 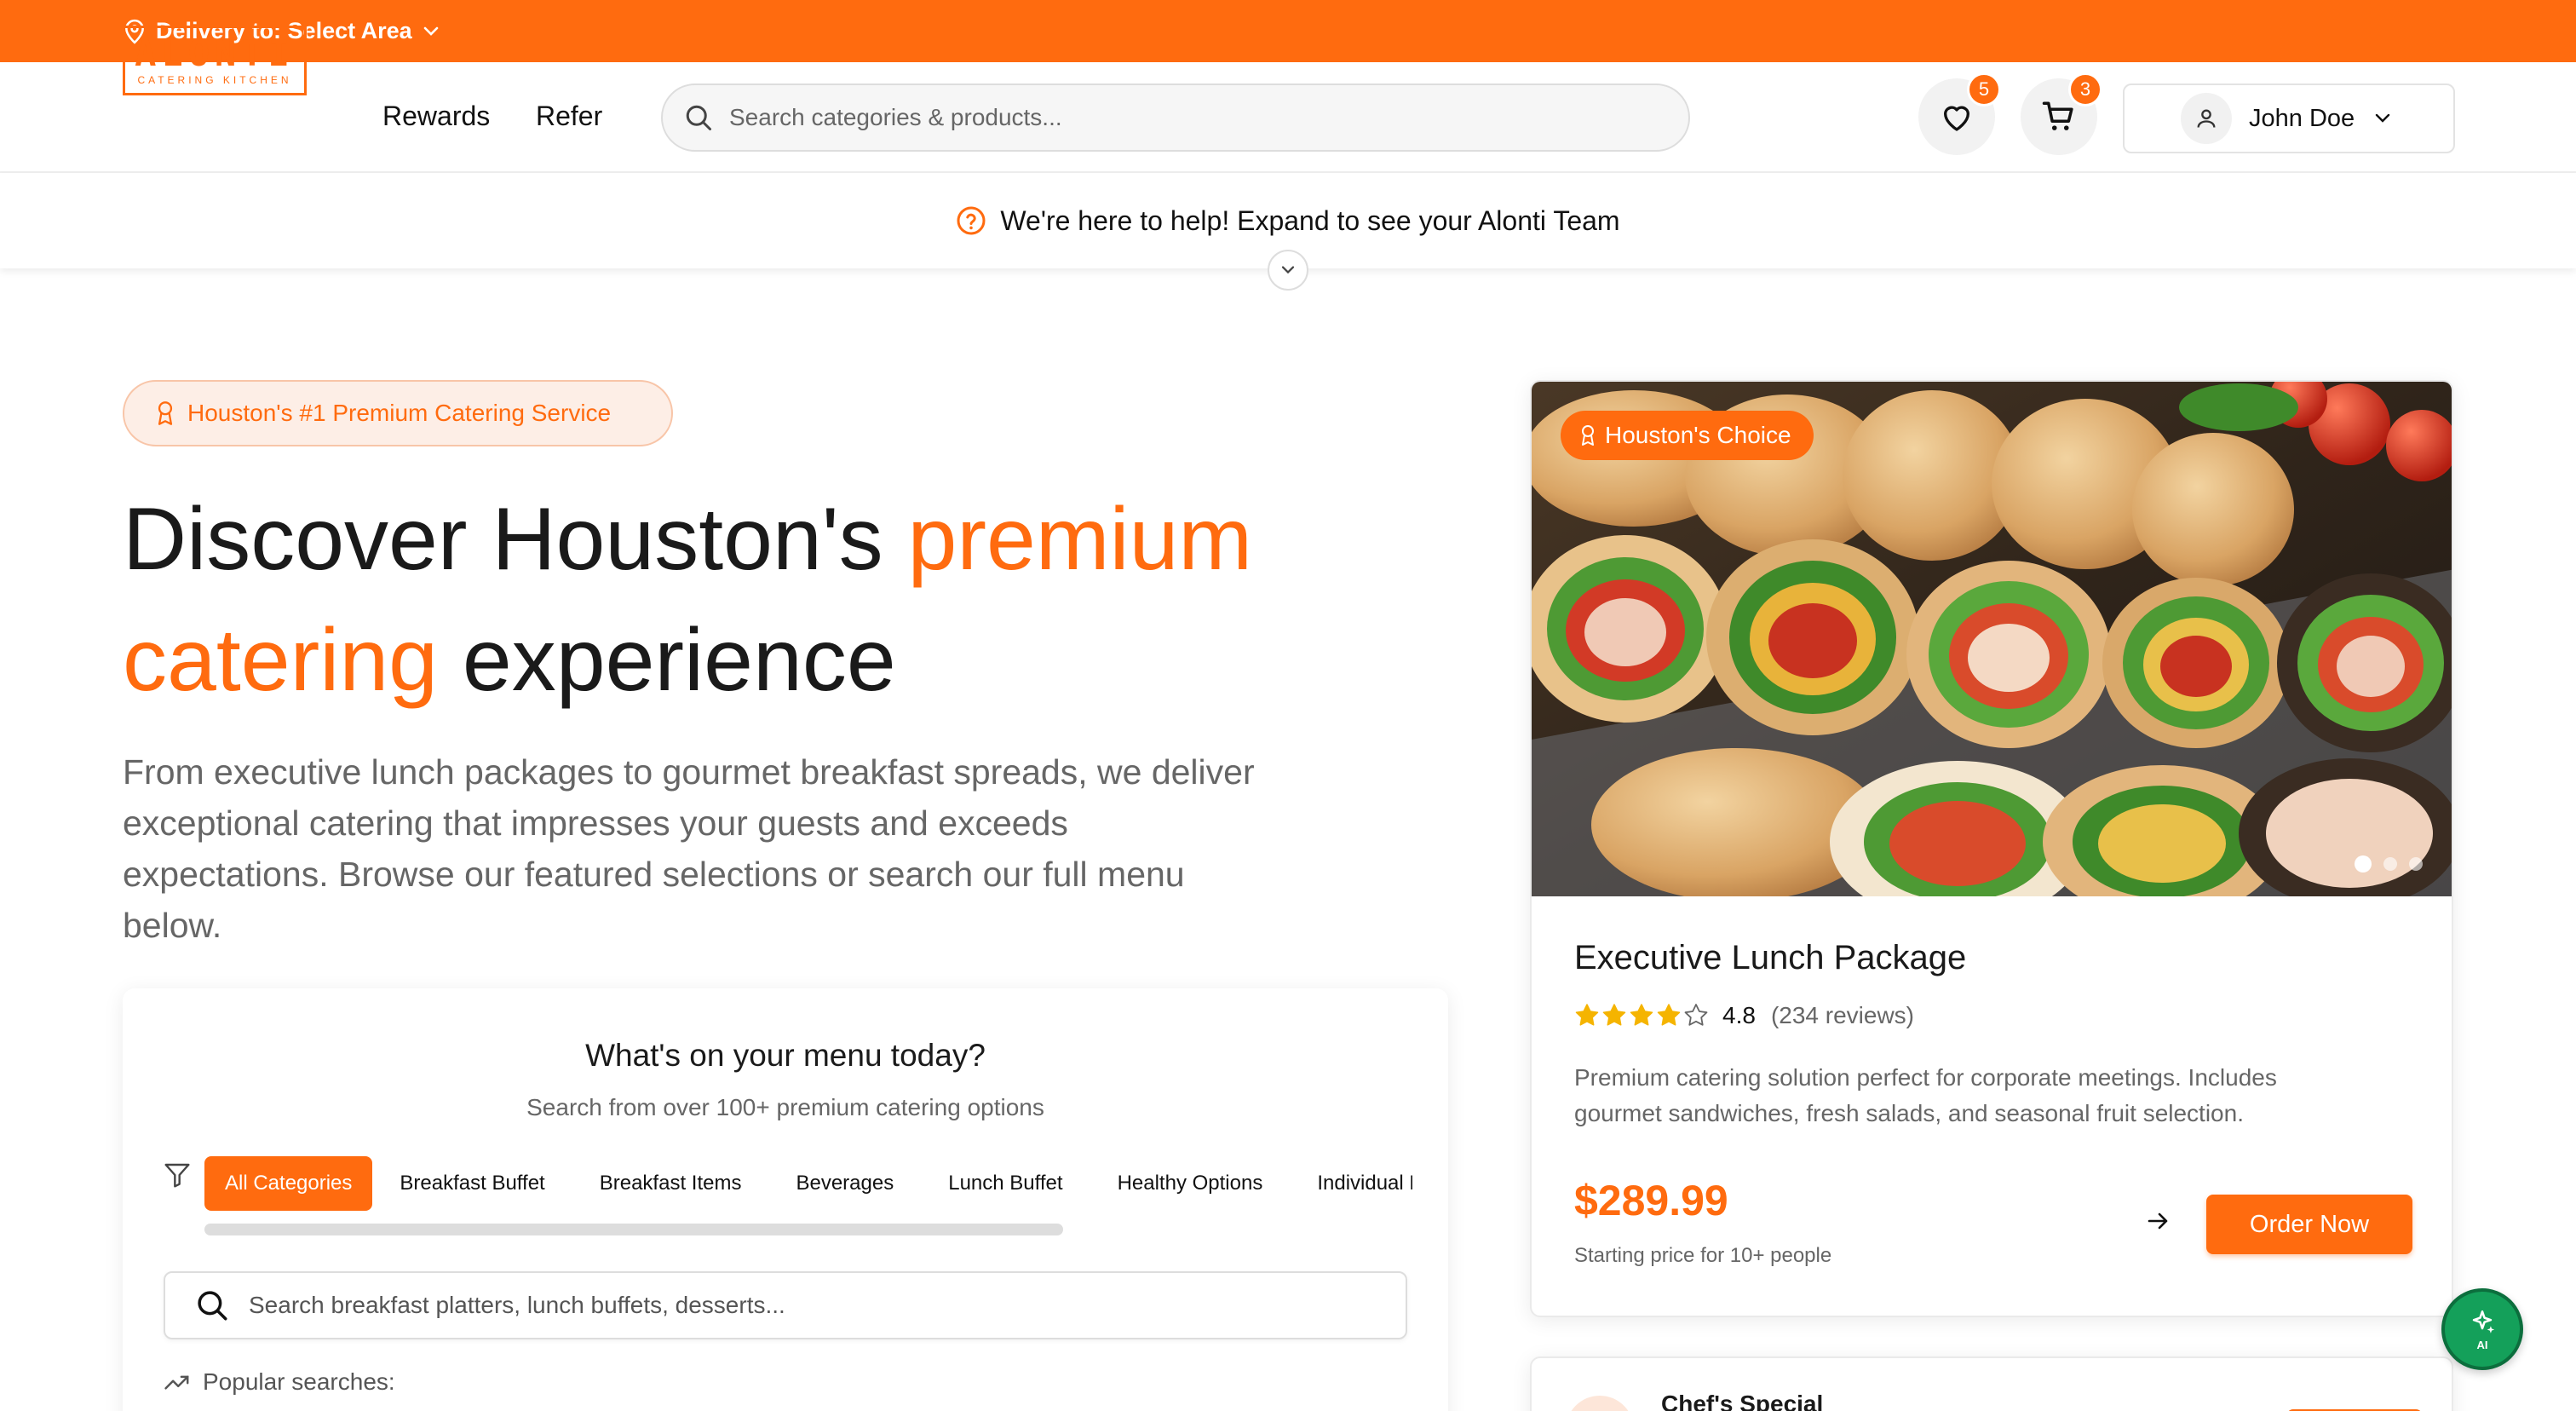 What do you see at coordinates (1351, 1183) in the screenshot?
I see `category-chip-individual: Individual Boxed Lunch` at bounding box center [1351, 1183].